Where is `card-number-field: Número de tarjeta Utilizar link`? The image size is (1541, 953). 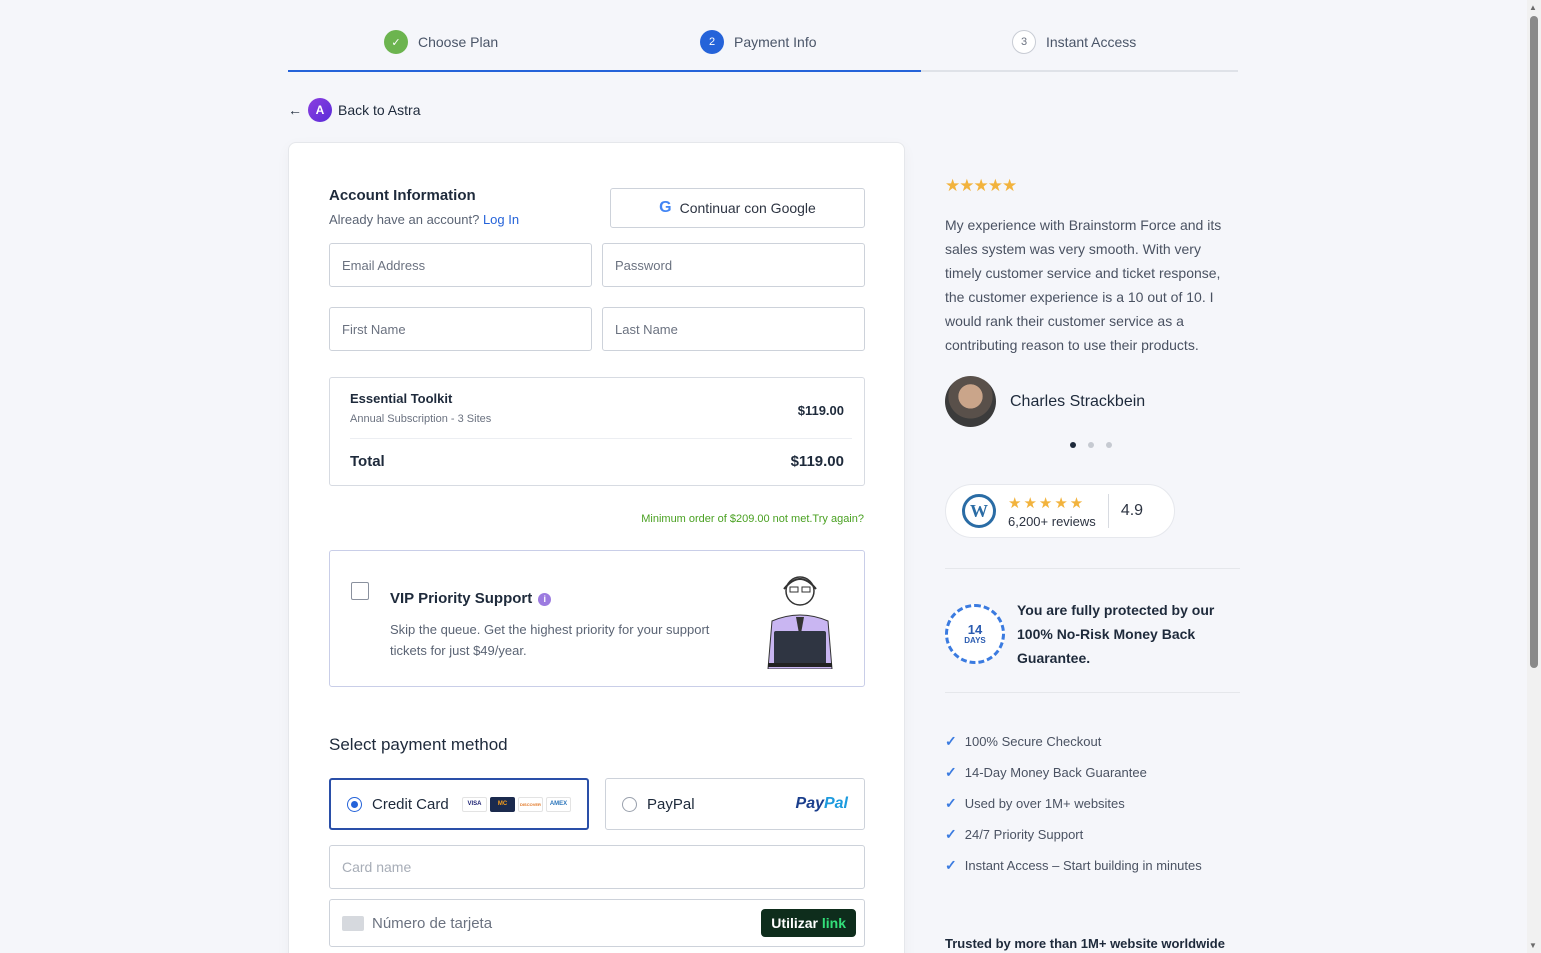 card-number-field: Número de tarjeta Utilizar link is located at coordinates (597, 923).